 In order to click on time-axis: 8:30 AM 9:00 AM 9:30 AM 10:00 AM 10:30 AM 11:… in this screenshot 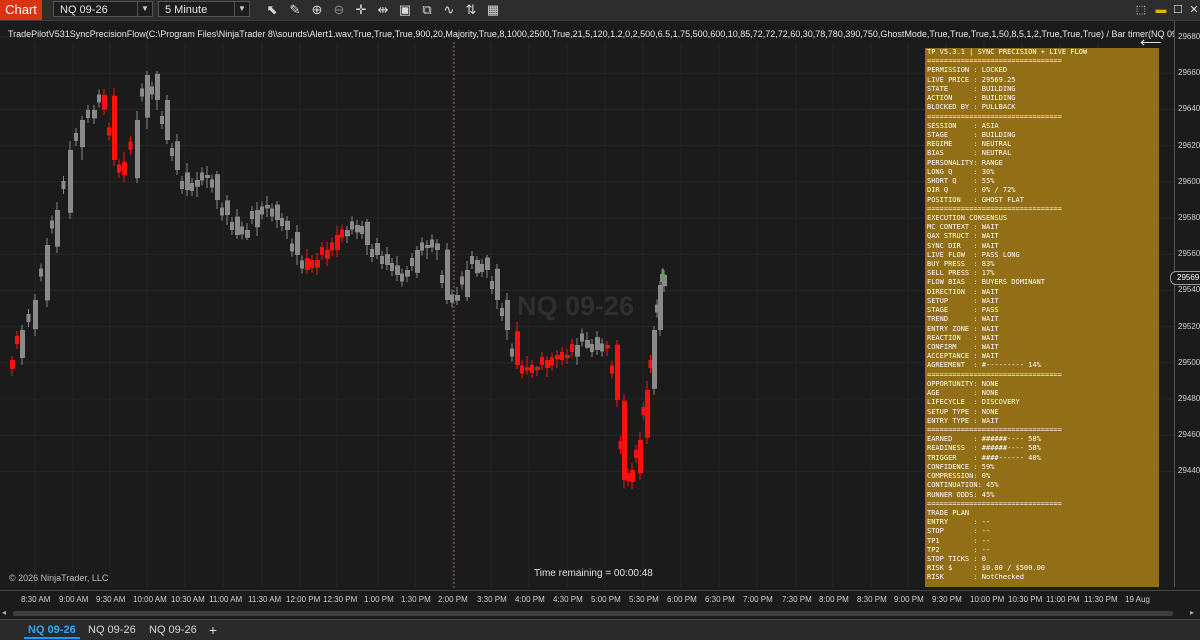, I will do `click(600, 599)`.